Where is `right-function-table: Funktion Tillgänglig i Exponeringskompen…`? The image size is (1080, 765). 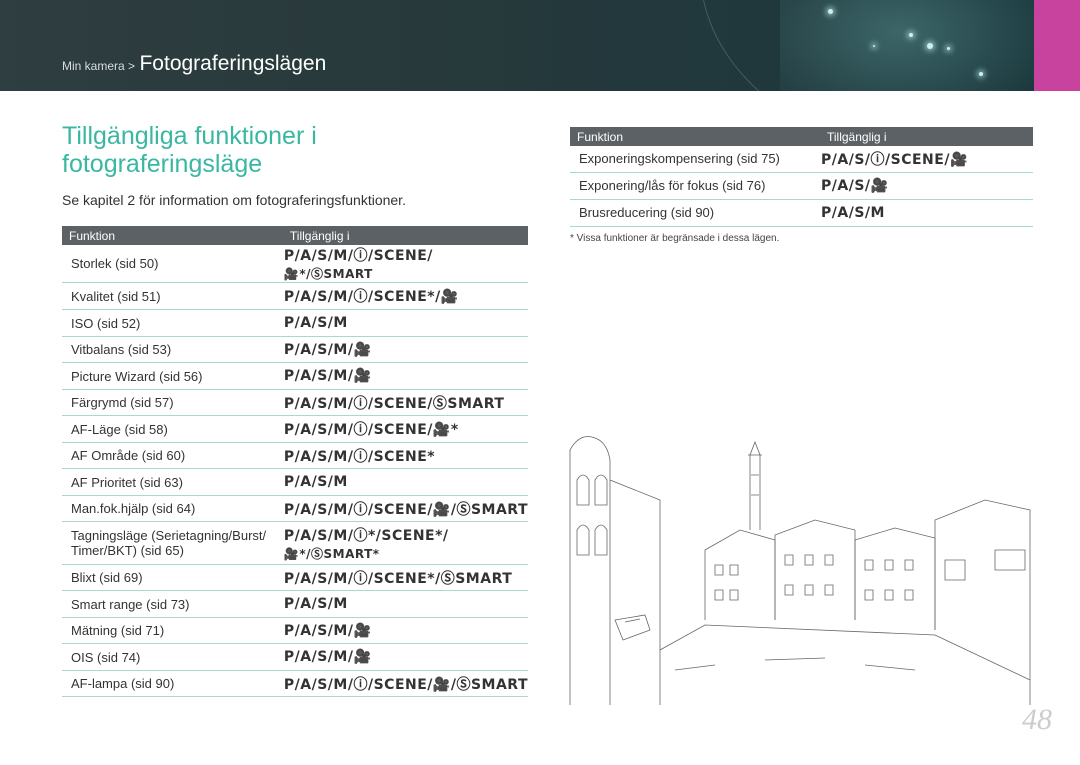
right-function-table: Funktion Tillgänglig i Exponeringskompen… is located at coordinates (801, 177).